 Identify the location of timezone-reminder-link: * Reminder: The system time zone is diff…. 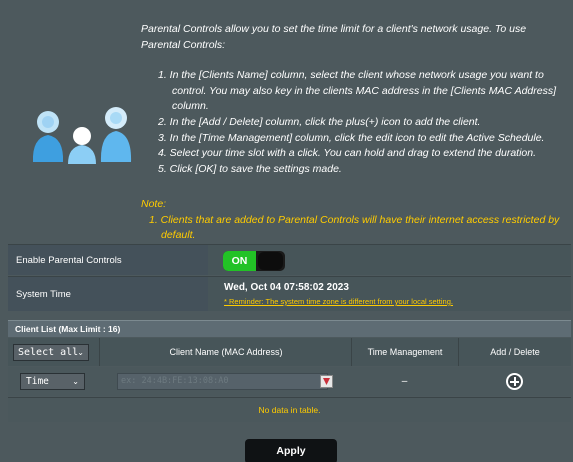
(338, 301).